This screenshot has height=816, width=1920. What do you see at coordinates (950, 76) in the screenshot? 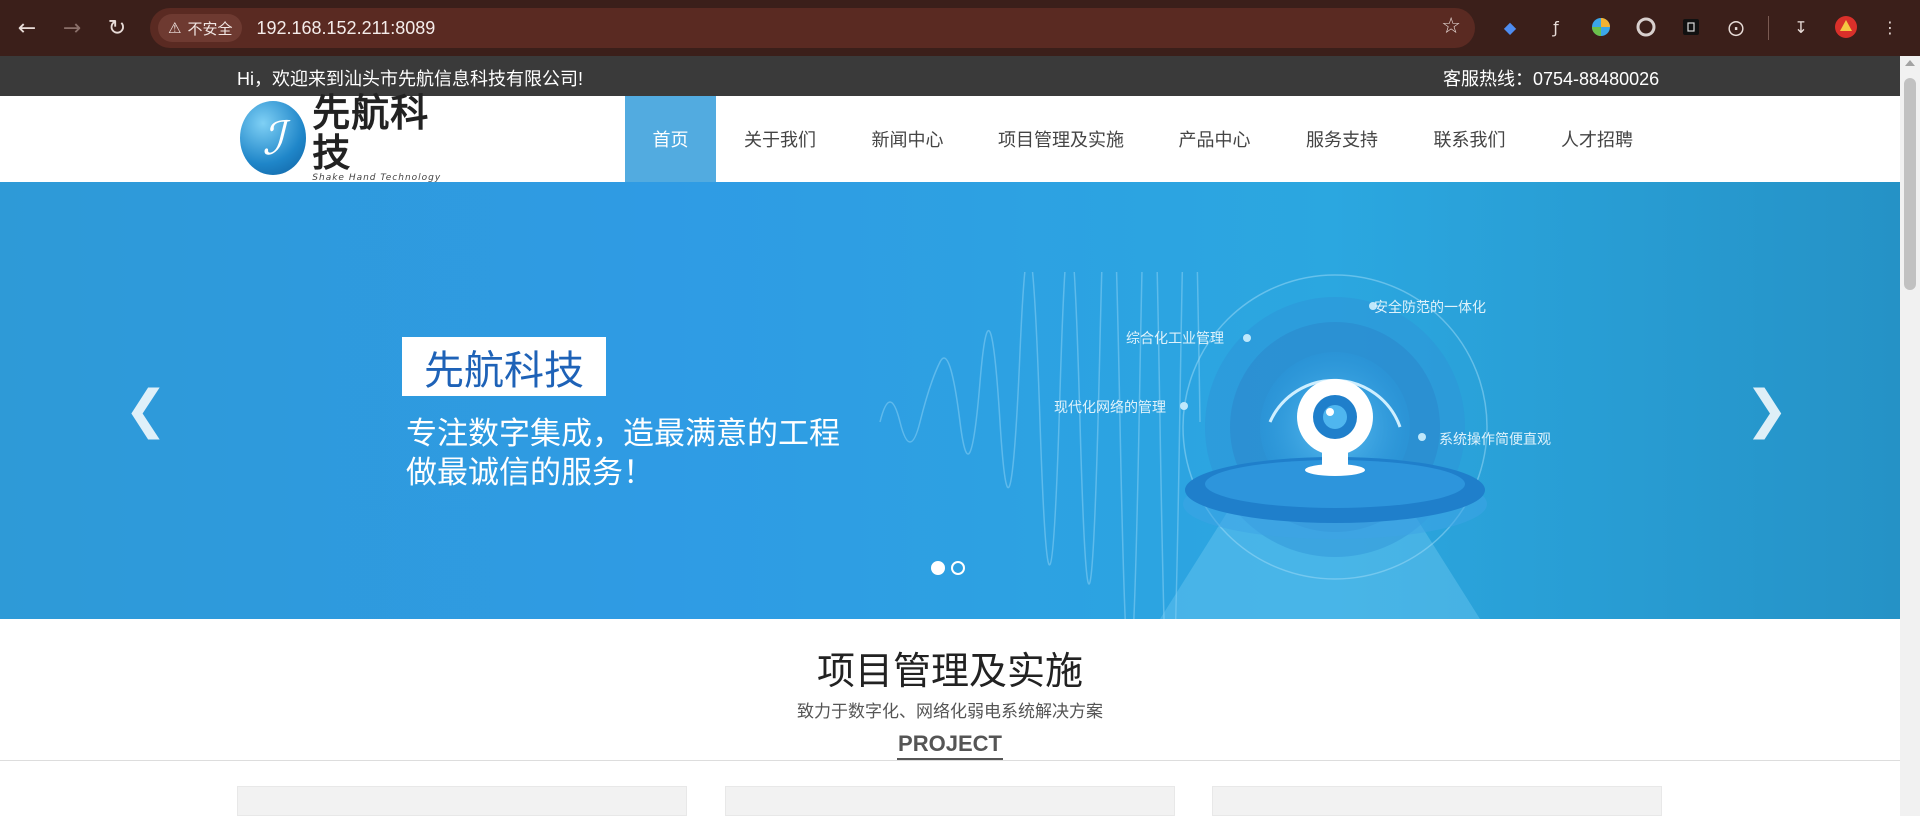
I see `site-topbar: Hi，欢迎来到汕头市先航信息科技有限公司! 客服热线：0754-88480026` at bounding box center [950, 76].